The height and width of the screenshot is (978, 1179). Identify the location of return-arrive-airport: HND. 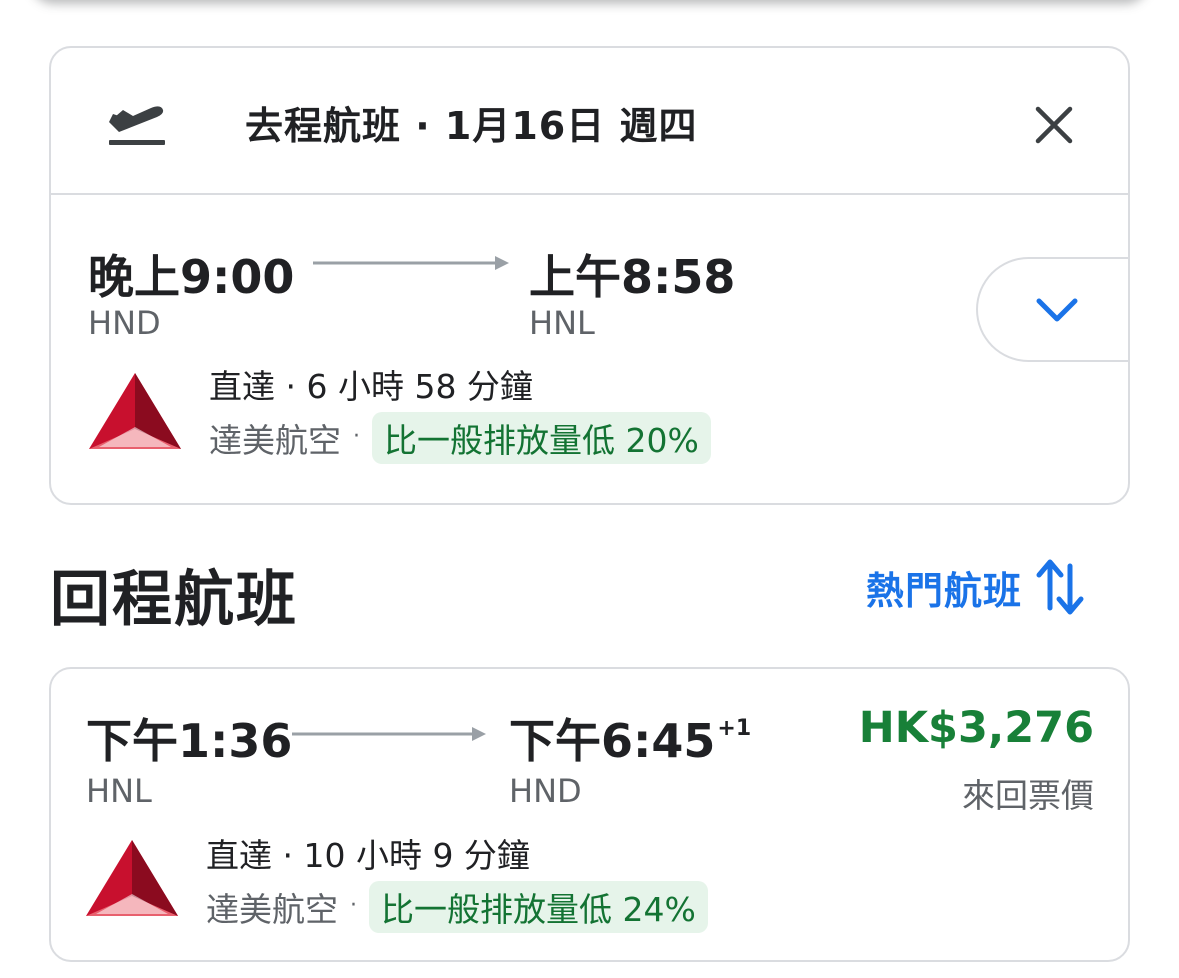
(545, 791).